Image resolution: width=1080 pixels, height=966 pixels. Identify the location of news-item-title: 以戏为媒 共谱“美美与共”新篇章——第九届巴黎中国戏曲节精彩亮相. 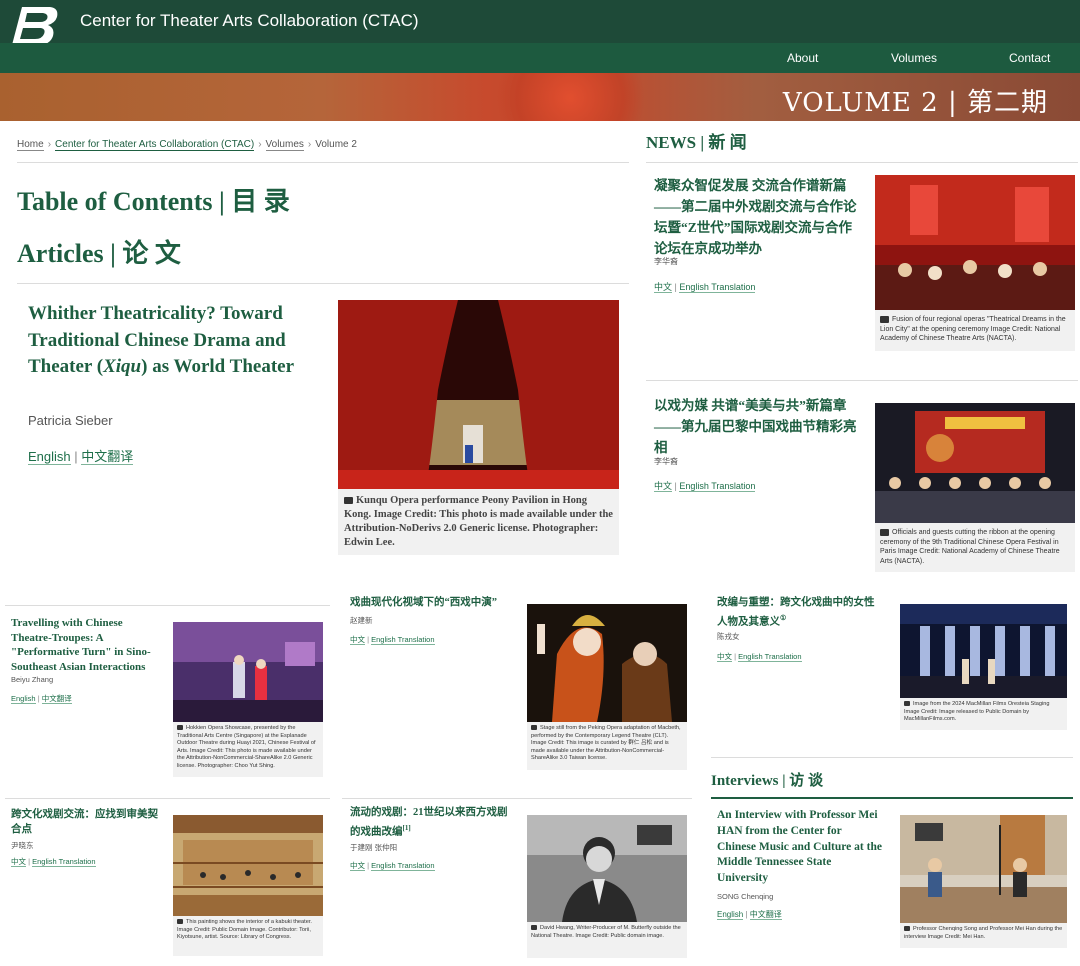
(759, 426).